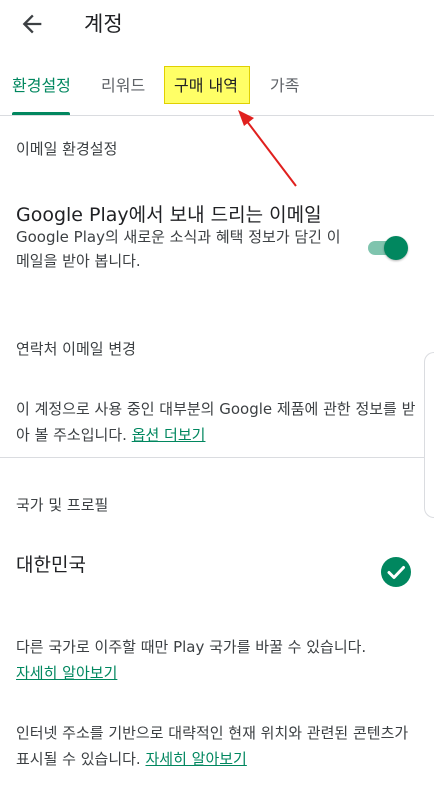  Describe the element at coordinates (267, 148) in the screenshot. I see `annotation-arrow-icon` at that location.